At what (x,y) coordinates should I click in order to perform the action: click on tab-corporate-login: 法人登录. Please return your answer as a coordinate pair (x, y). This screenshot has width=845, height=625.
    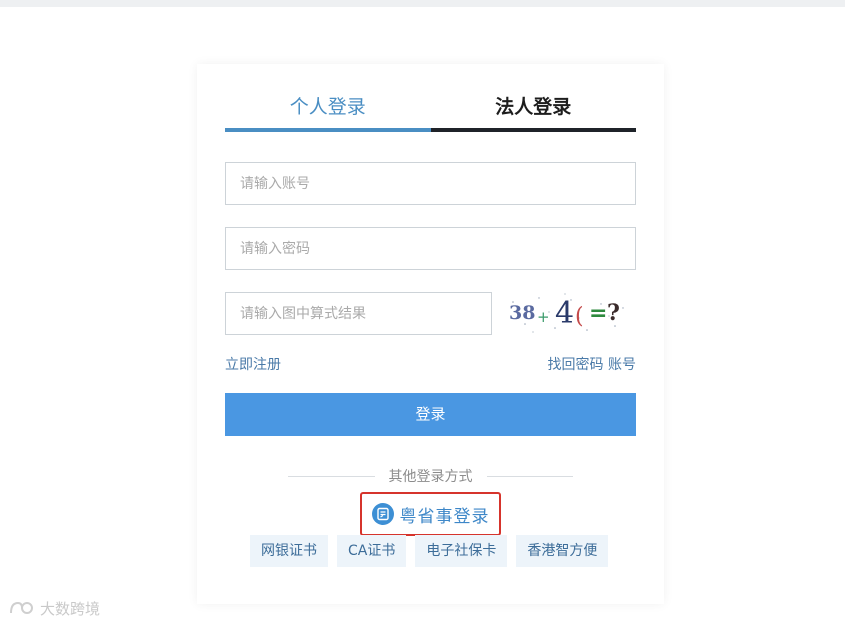
    Looking at the image, I should click on (533, 111).